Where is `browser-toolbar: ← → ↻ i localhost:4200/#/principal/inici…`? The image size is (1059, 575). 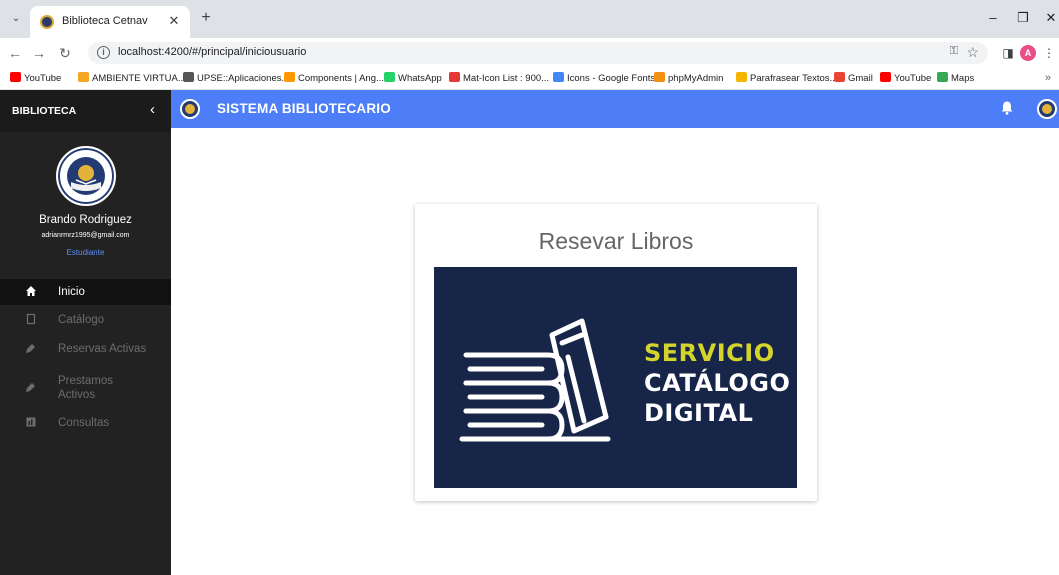
browser-toolbar: ← → ↻ i localhost:4200/#/principal/inici… is located at coordinates (529, 53).